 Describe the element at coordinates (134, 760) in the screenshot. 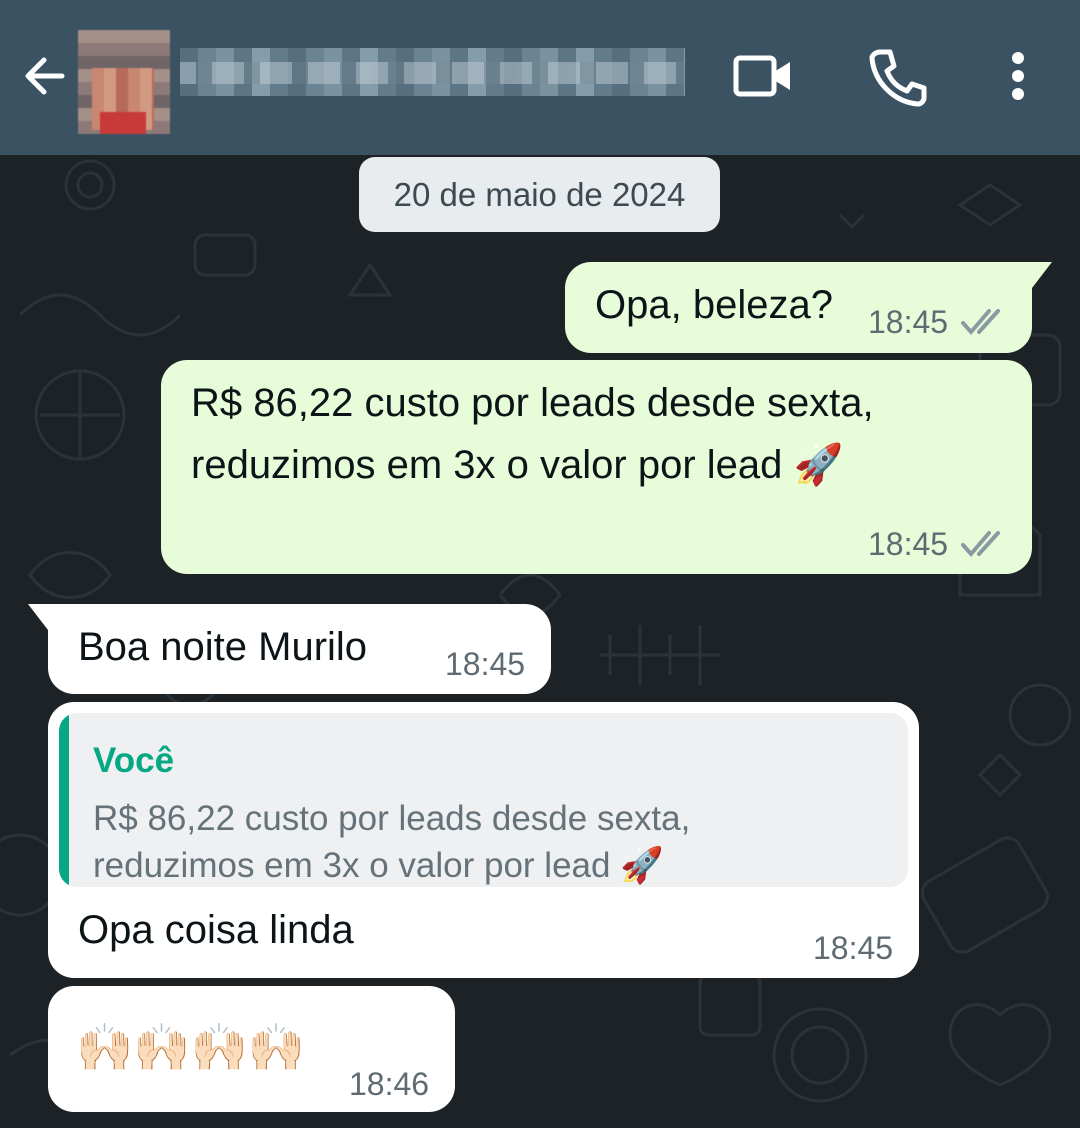

I see `quote-author: Você` at that location.